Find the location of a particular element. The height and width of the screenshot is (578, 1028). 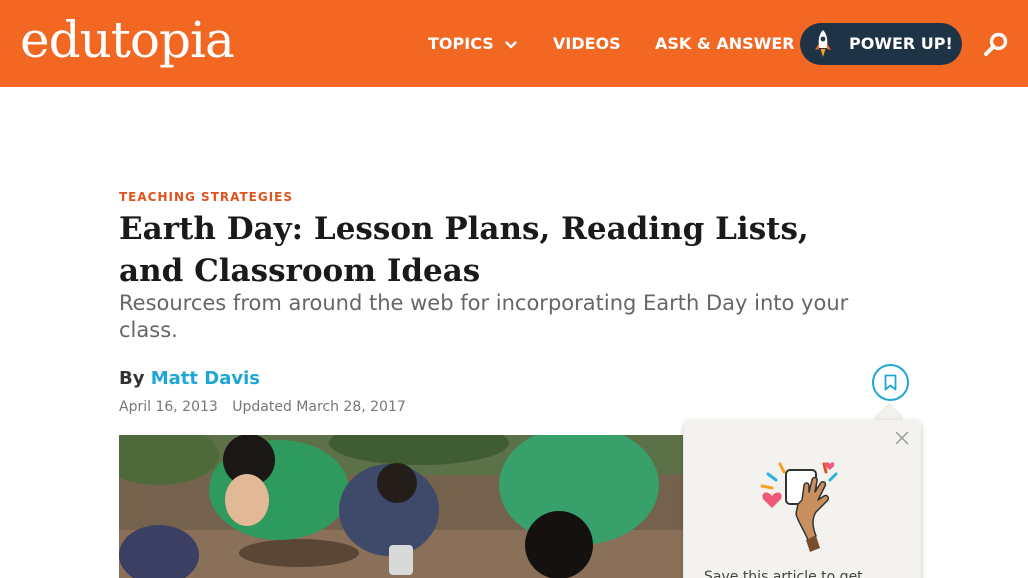

power-up-button: POWER UP! is located at coordinates (881, 44).